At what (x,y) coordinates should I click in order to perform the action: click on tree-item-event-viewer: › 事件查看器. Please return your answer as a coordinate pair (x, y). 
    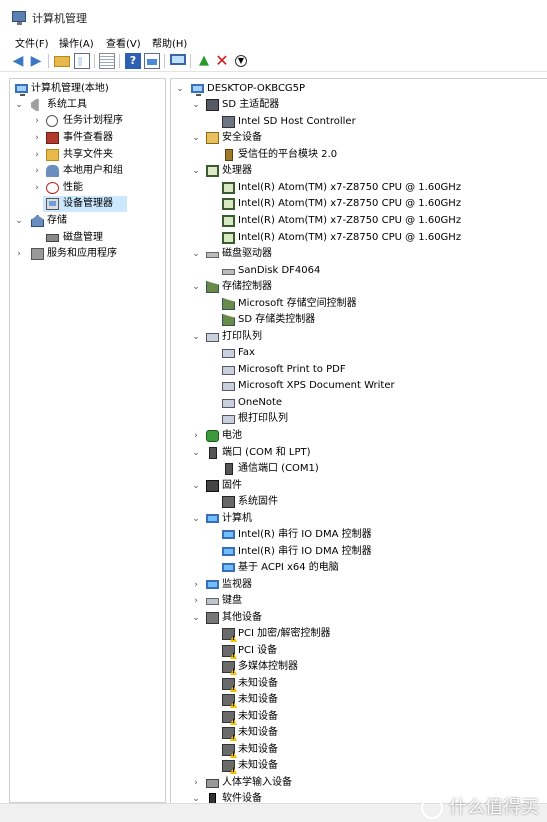
    Looking at the image, I should click on (87, 138).